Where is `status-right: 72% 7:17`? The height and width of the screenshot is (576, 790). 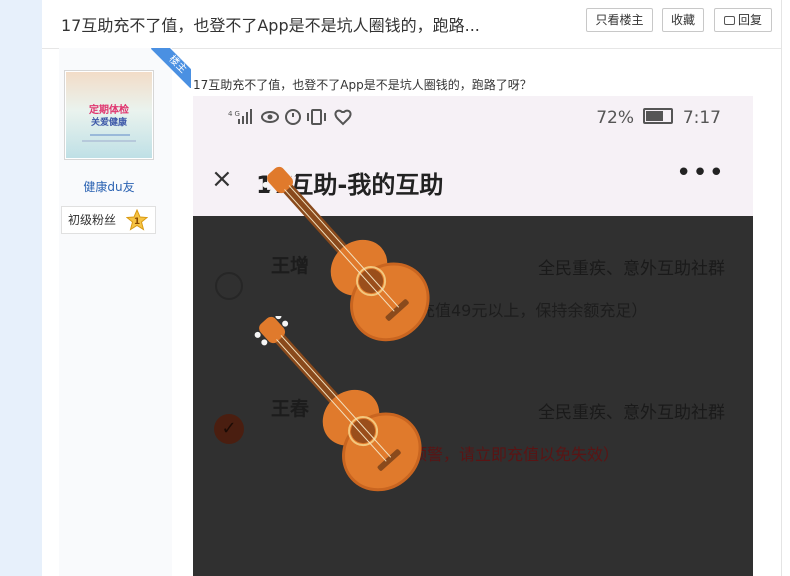 status-right: 72% 7:17 is located at coordinates (658, 118).